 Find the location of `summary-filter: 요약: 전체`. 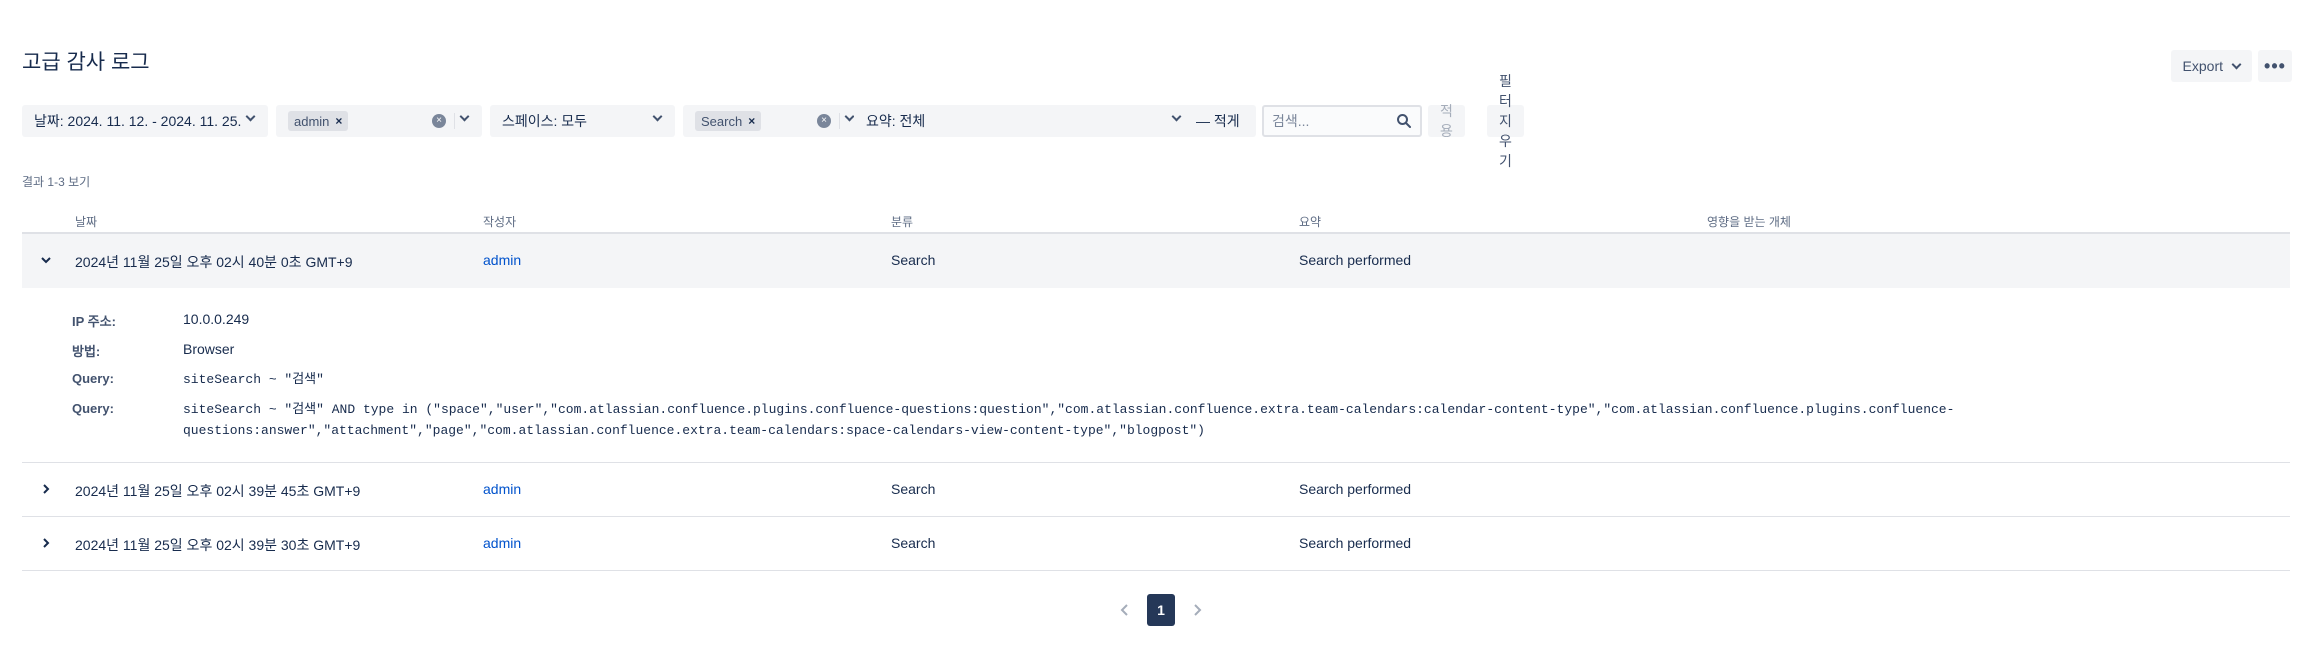

summary-filter: 요약: 전체 is located at coordinates (1024, 121).